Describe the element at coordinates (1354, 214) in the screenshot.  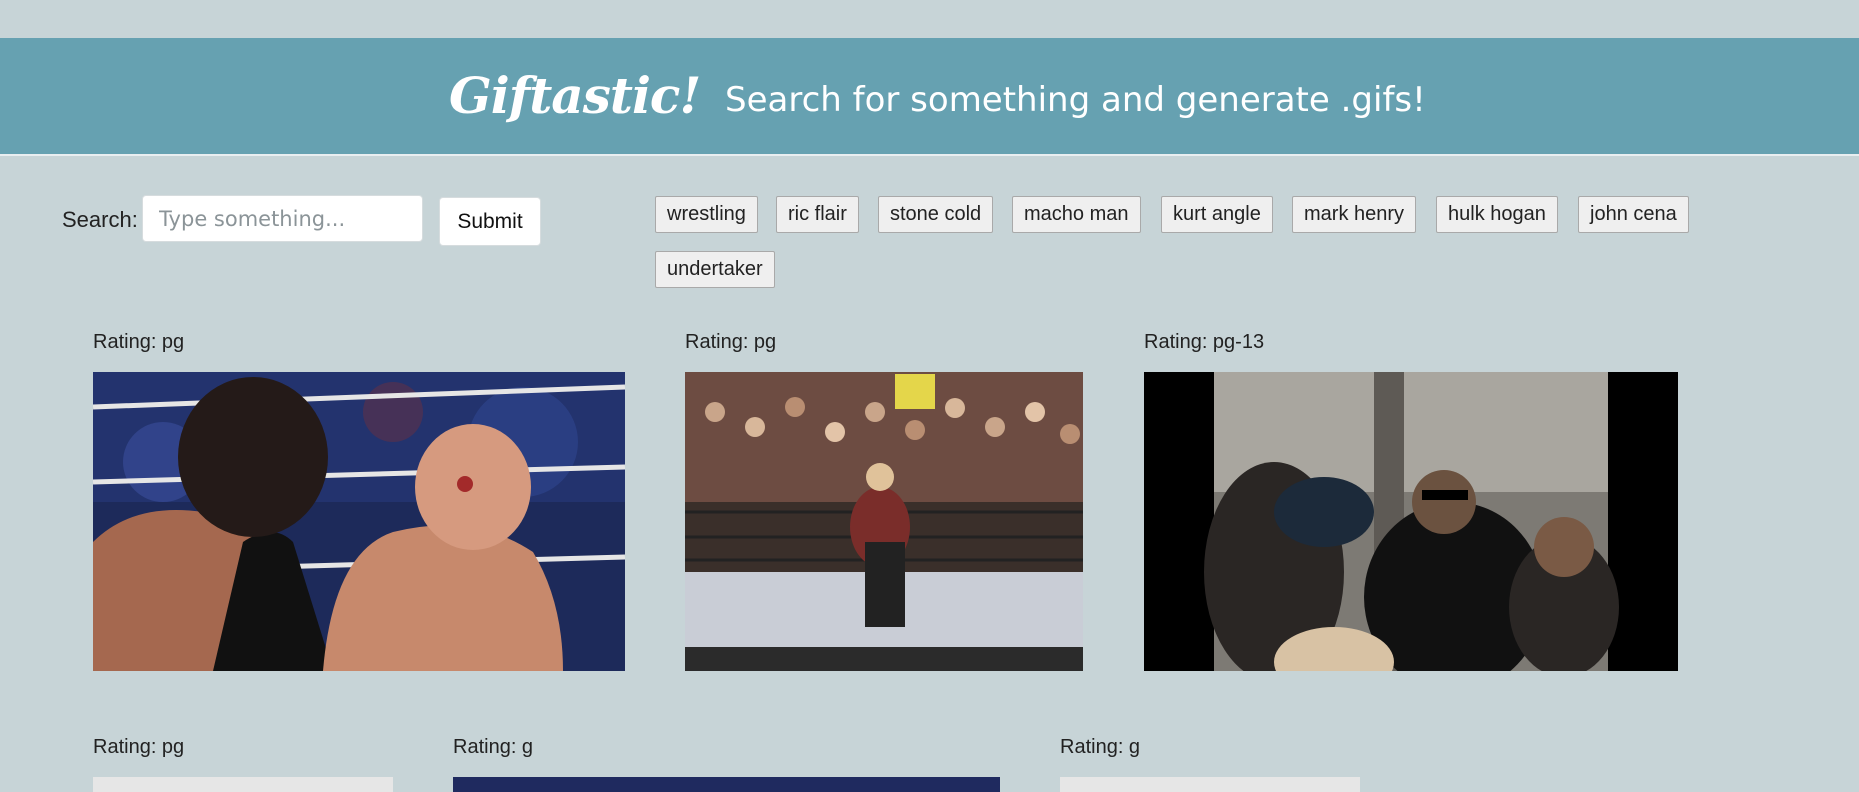
I see `topic-button-mark-henry: mark henry` at that location.